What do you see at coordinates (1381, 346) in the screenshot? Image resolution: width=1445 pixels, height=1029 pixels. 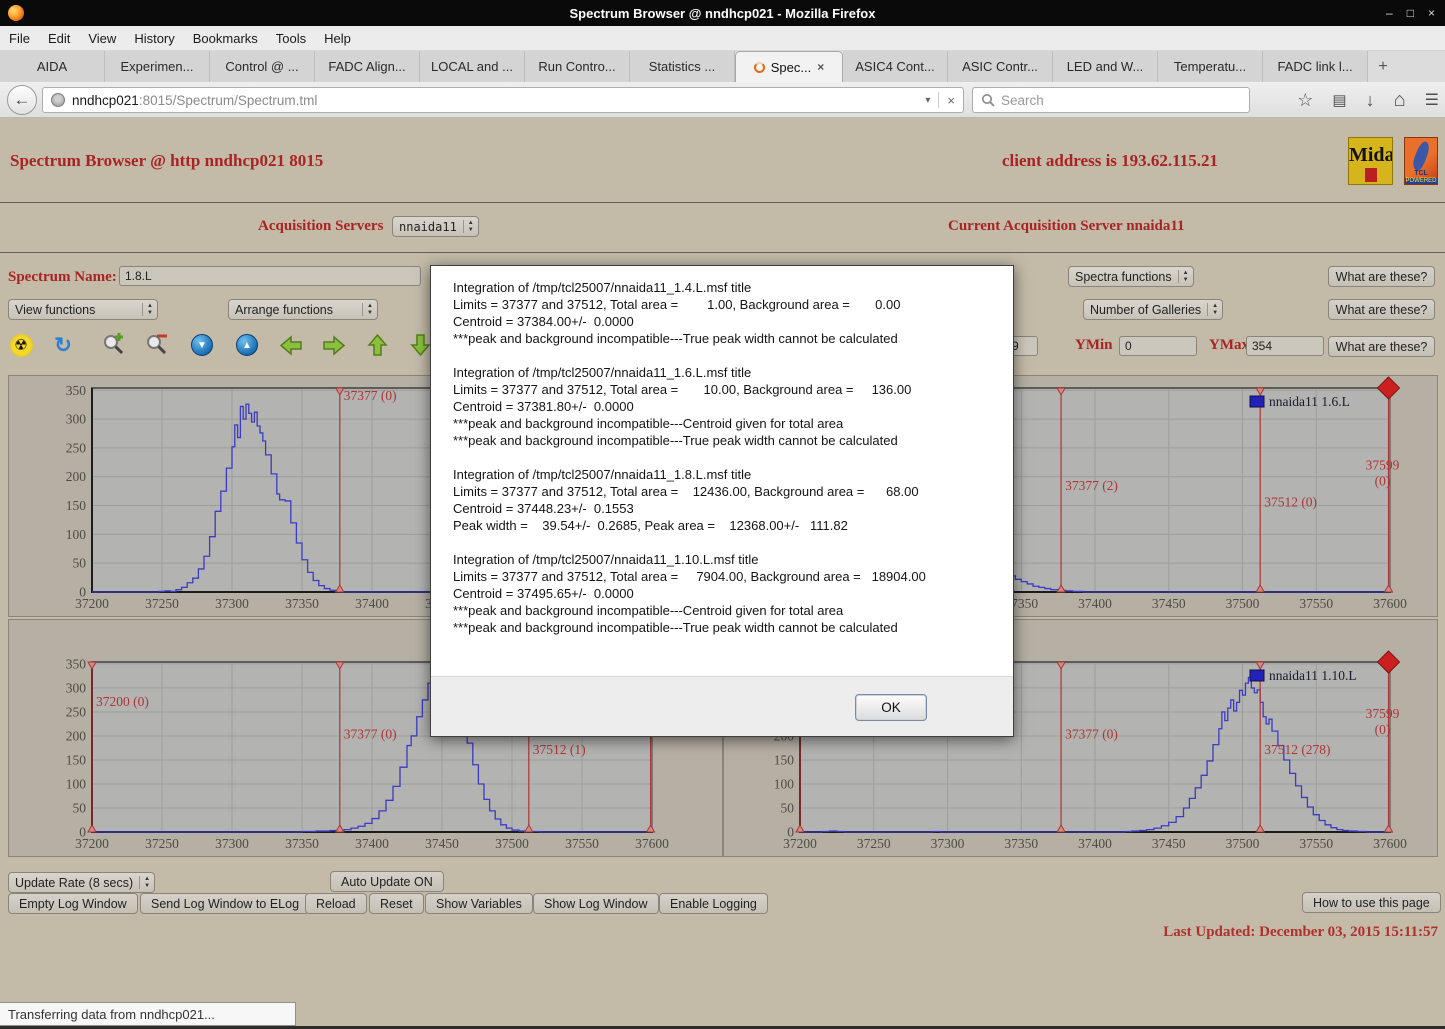 I see `what-are-these-button-3: What are these?` at bounding box center [1381, 346].